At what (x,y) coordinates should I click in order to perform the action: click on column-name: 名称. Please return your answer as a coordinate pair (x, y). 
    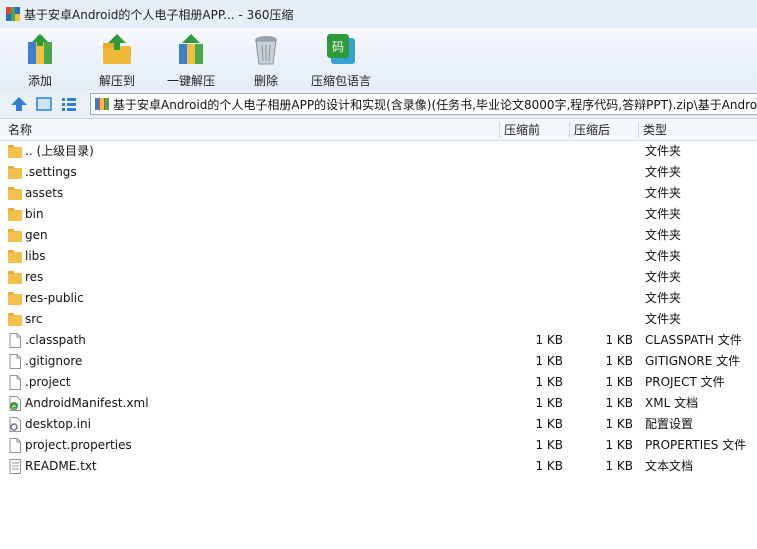
    Looking at the image, I should click on (20, 130).